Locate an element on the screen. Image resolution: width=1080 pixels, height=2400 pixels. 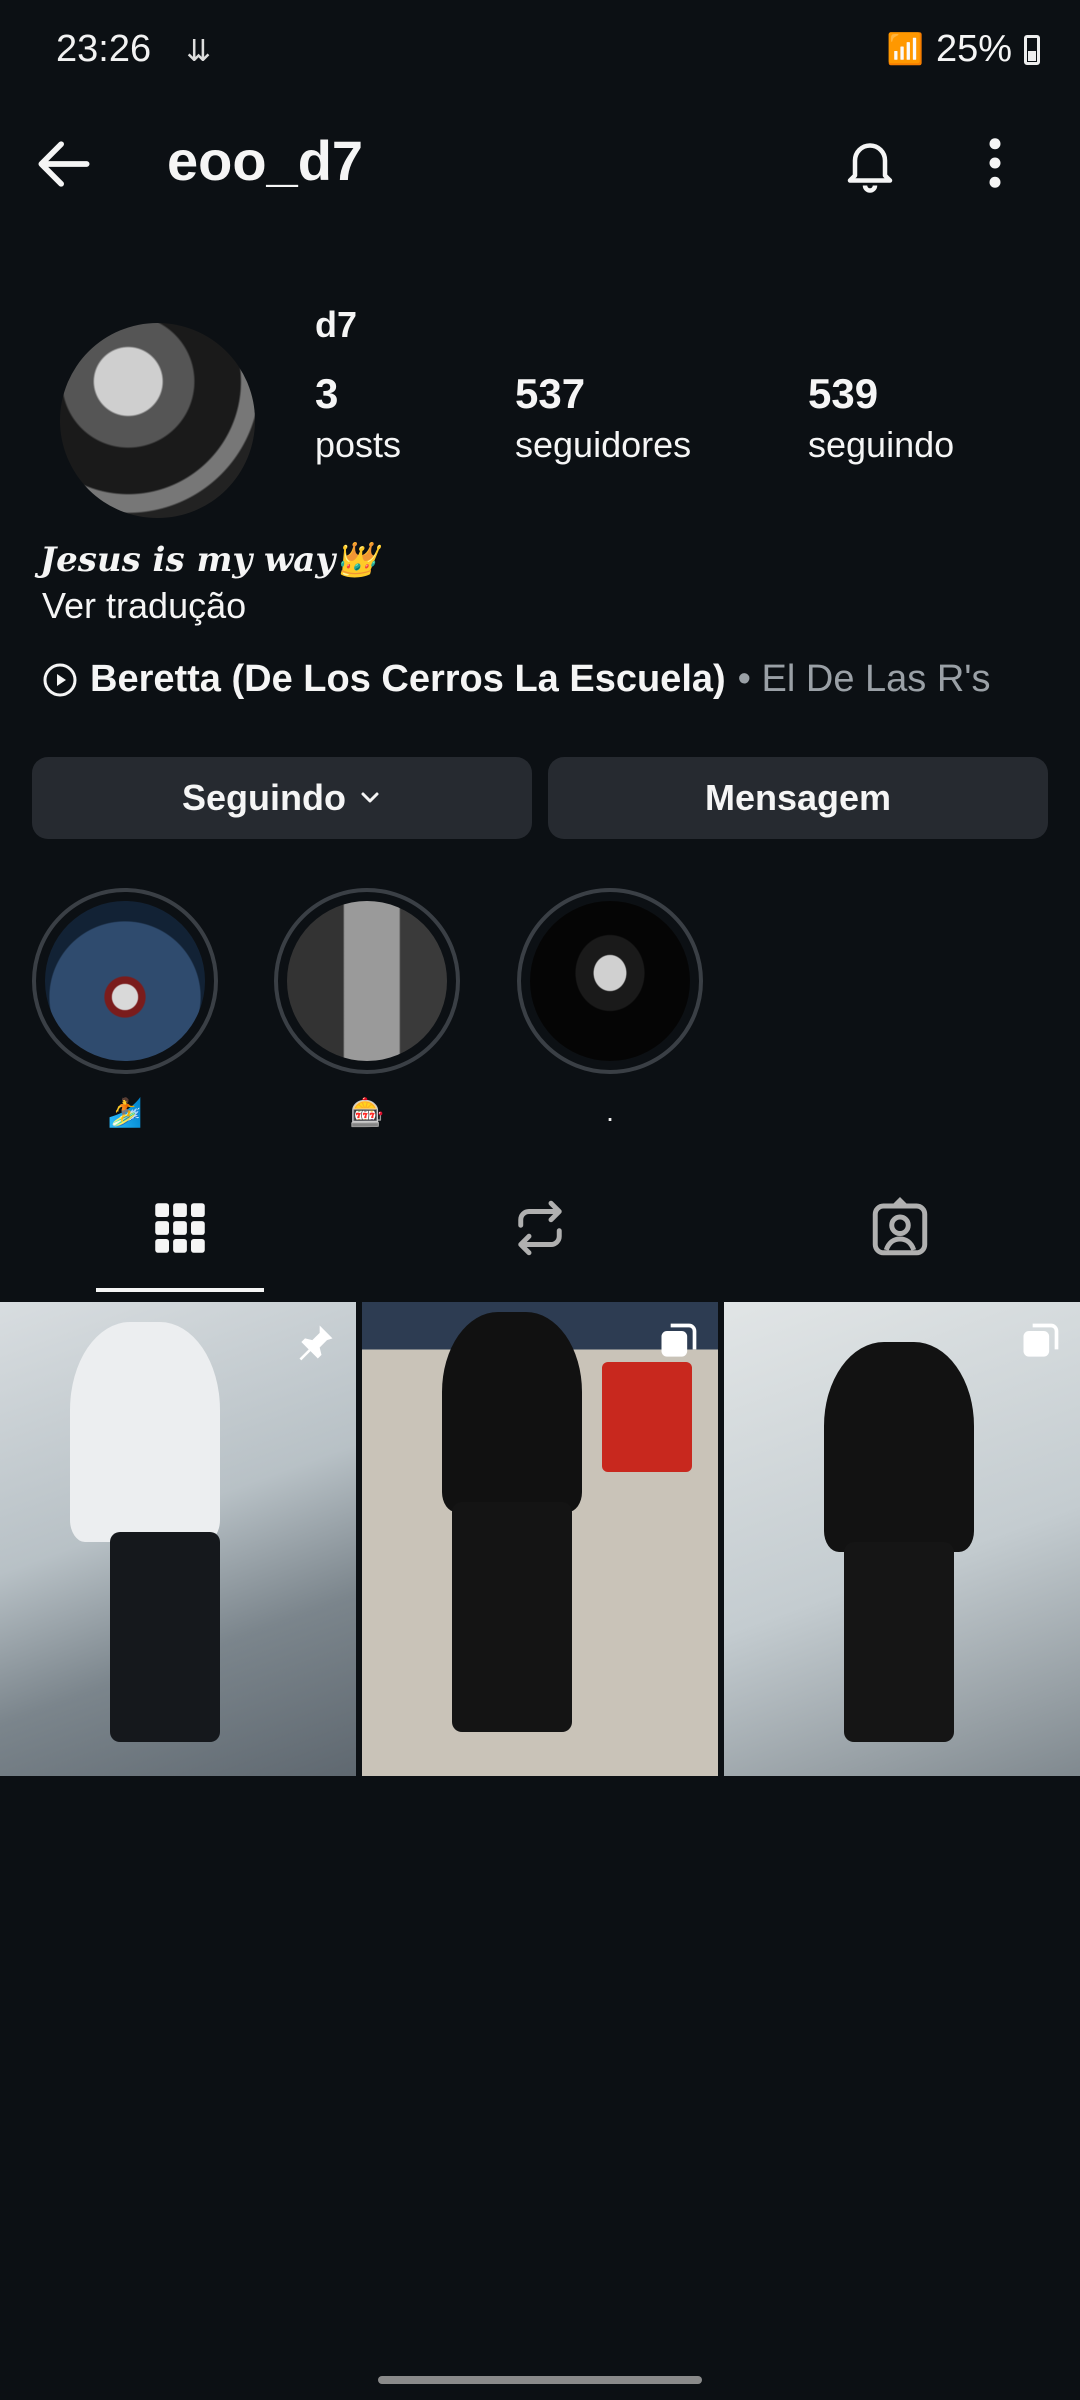
stat-label: seguindo is located at coordinates (881, 444).